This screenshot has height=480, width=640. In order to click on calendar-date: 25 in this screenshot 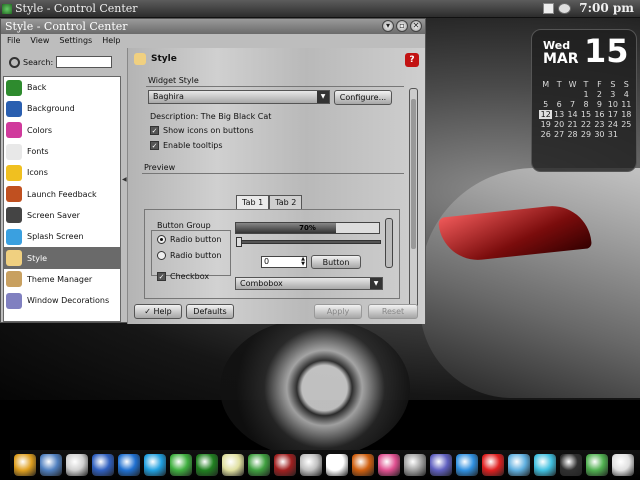, I will do `click(626, 124)`.